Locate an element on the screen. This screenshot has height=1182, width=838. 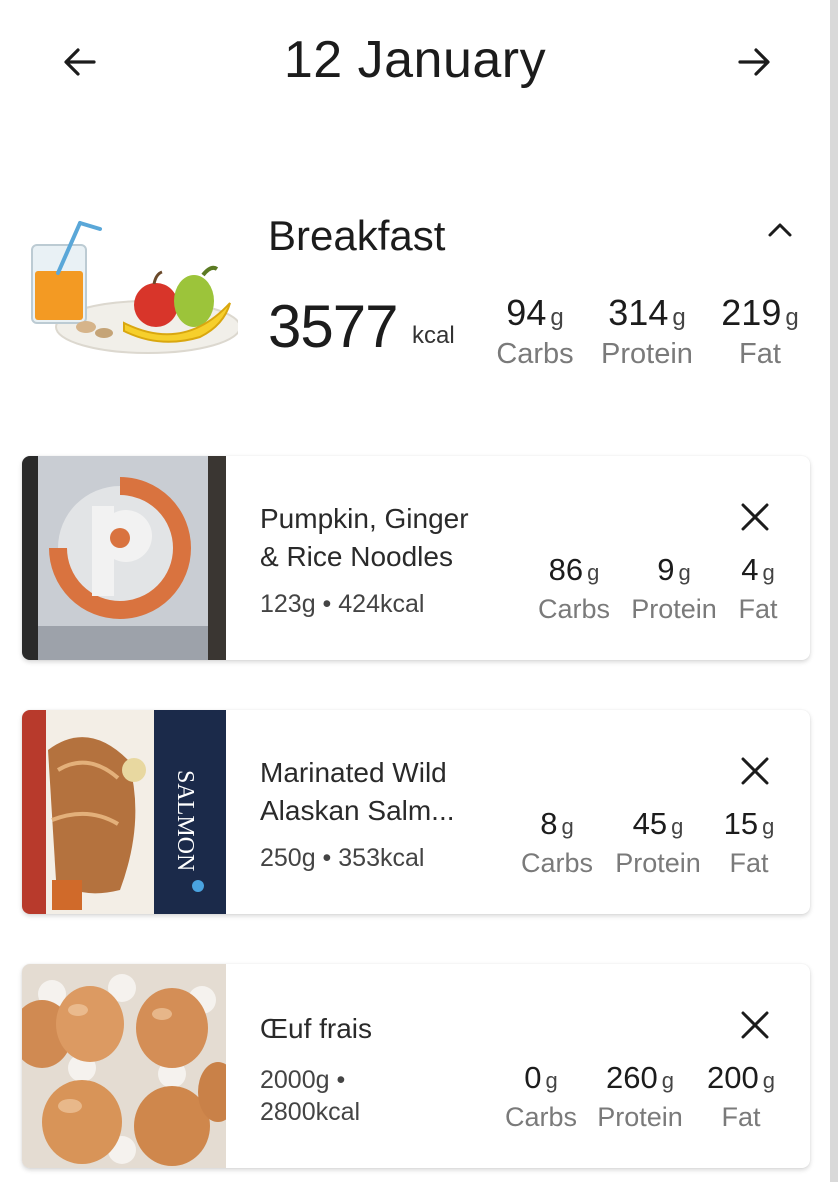
date-header: 12 January is located at coordinates (415, 60).